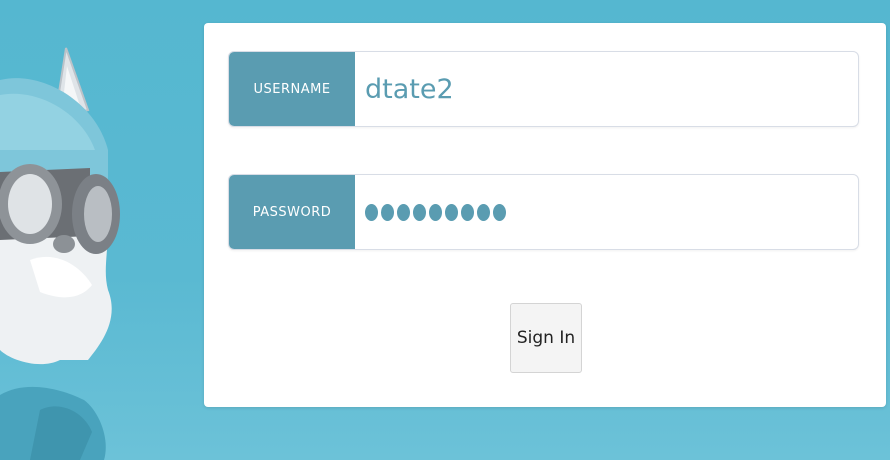  I want to click on password-field: PASSWORD, so click(543, 212).